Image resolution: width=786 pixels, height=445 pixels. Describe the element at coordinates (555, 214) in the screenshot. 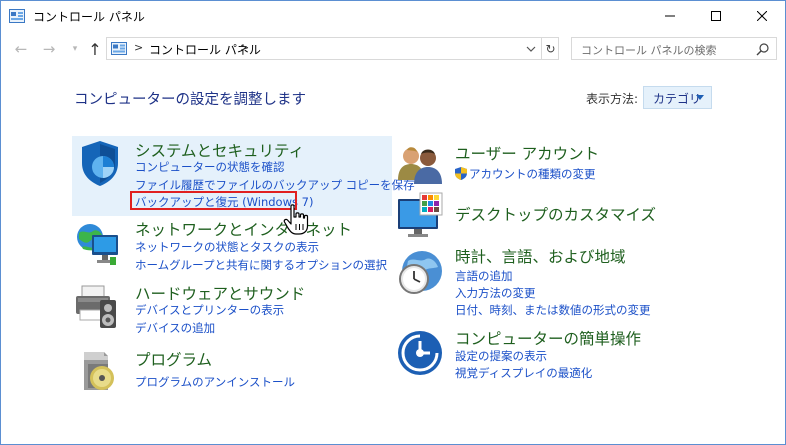

I see `category-appearance: デスクトップのカスタマイズ` at that location.